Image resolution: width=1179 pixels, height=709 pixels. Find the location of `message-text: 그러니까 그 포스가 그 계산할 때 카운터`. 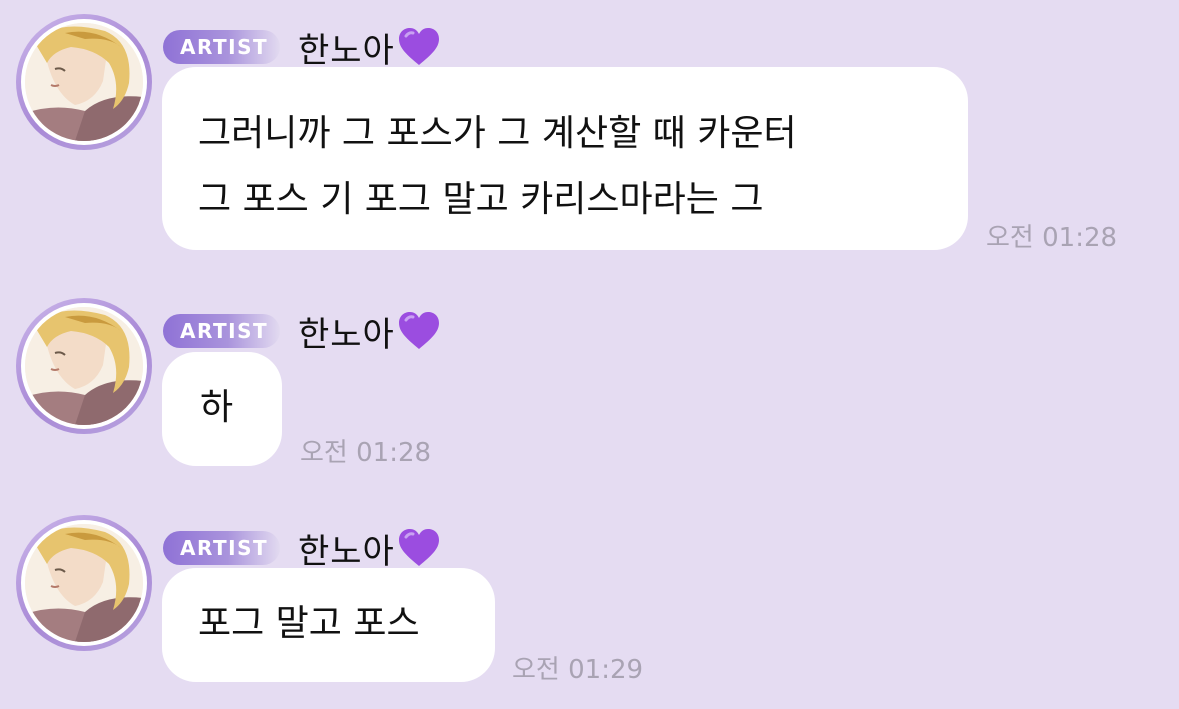

message-text: 그러니까 그 포스가 그 계산할 때 카운터 is located at coordinates (497, 133).